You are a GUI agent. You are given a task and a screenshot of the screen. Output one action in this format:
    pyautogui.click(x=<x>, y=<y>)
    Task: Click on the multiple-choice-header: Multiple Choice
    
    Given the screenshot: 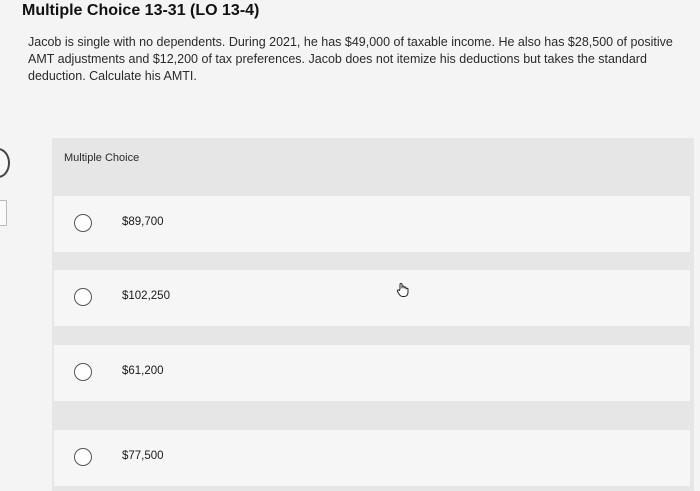 What is the action you would take?
    pyautogui.click(x=102, y=158)
    